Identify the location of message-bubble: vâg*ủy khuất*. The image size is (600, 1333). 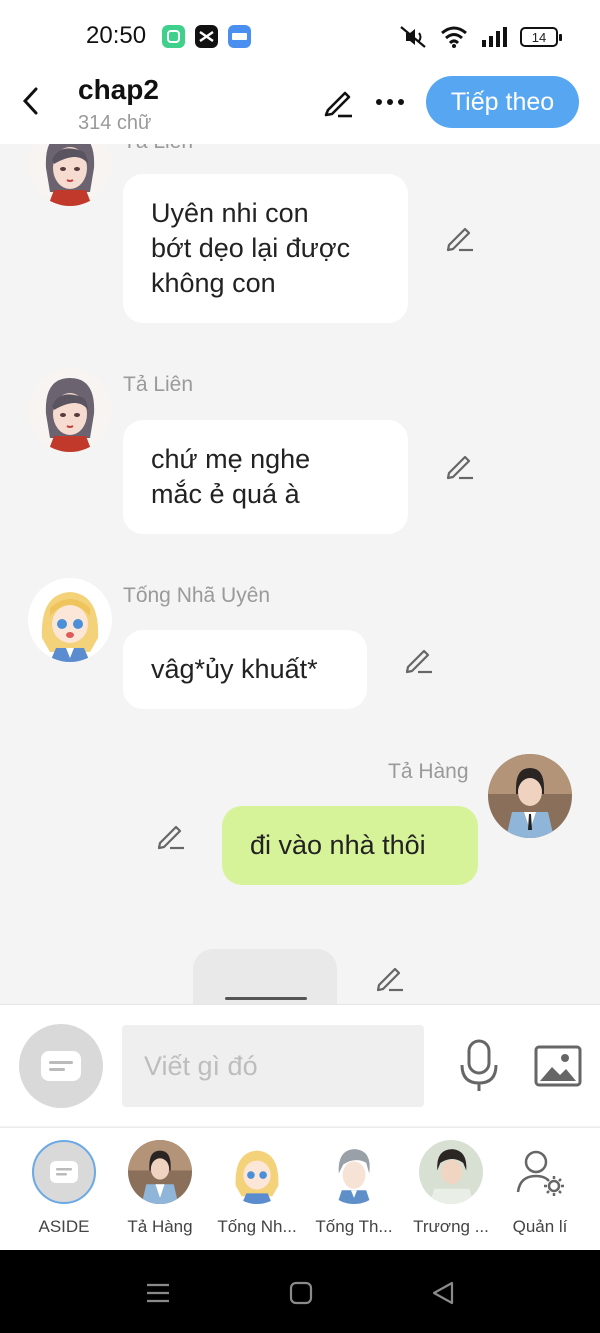
(245, 669).